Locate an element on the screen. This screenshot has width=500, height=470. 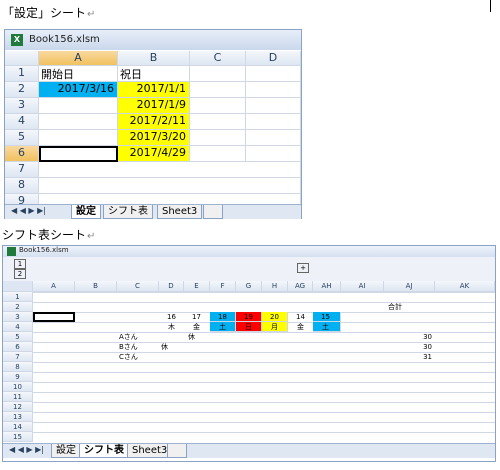
row-header-7: 7 is located at coordinates (22, 170).